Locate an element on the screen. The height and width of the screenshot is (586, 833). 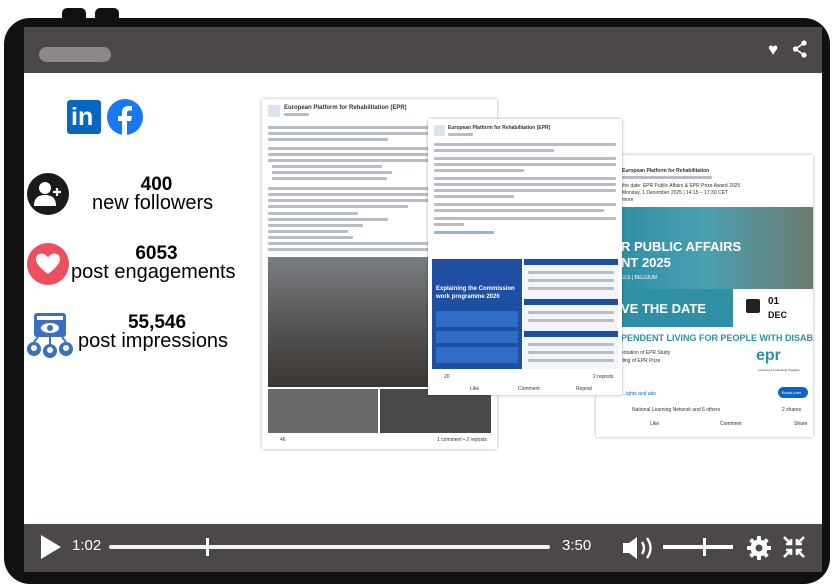
current-time: 1:02 is located at coordinates (87, 545).